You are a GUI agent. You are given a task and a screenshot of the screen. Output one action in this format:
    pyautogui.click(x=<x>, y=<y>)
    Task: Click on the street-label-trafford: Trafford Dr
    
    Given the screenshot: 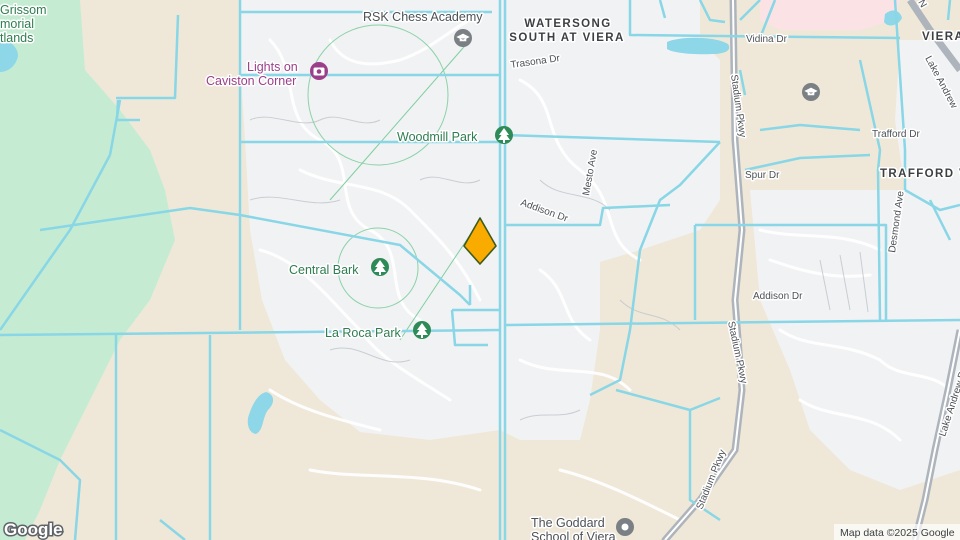 What is the action you would take?
    pyautogui.click(x=896, y=134)
    